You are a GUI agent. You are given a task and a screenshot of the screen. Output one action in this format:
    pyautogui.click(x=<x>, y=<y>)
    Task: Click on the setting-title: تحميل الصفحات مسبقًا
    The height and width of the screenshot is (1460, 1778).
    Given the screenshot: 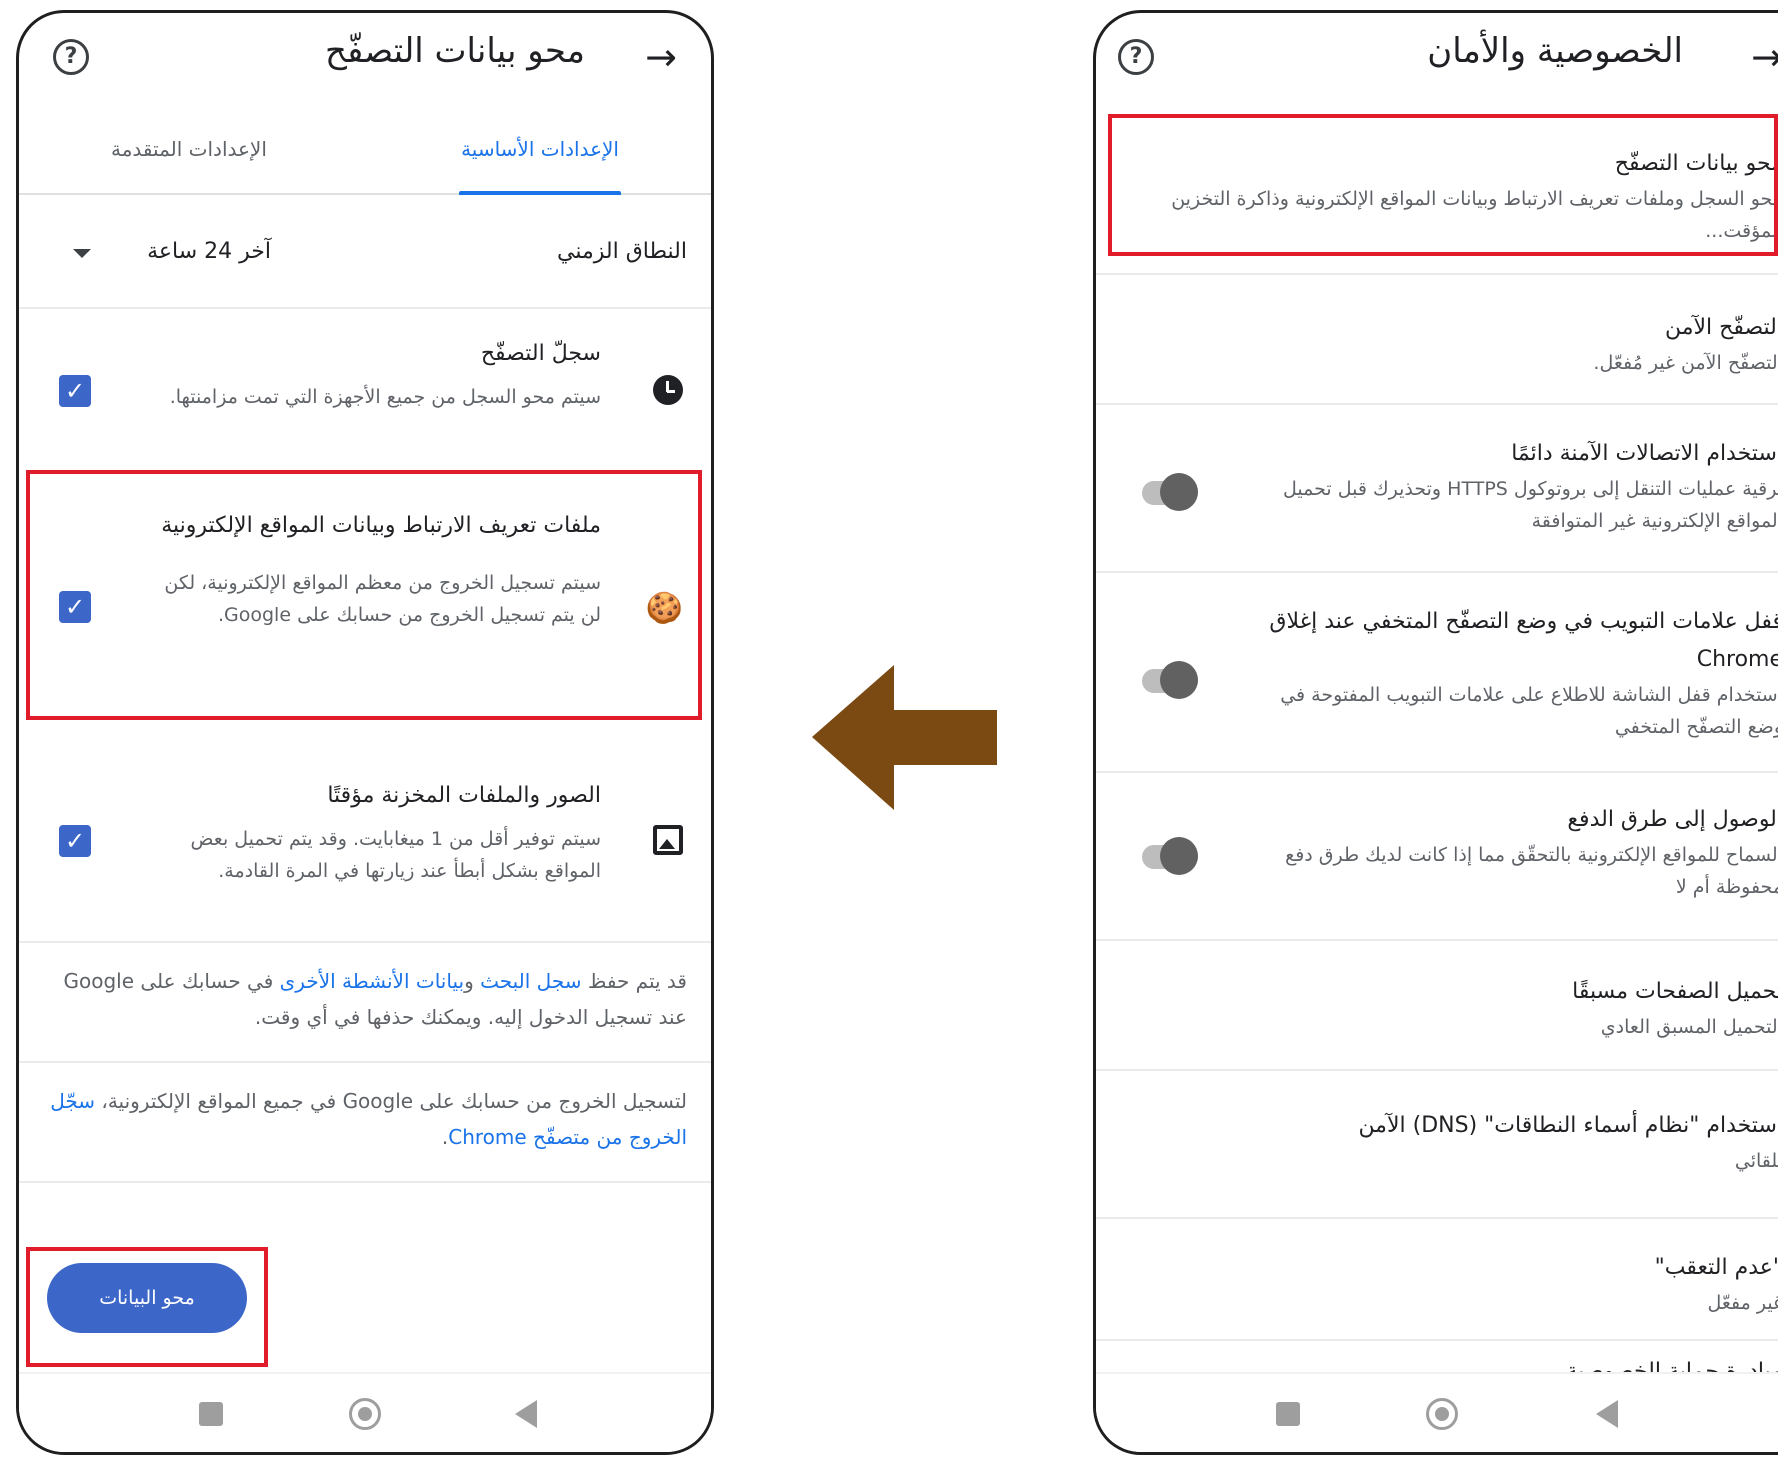 What is the action you would take?
    pyautogui.click(x=1675, y=991)
    